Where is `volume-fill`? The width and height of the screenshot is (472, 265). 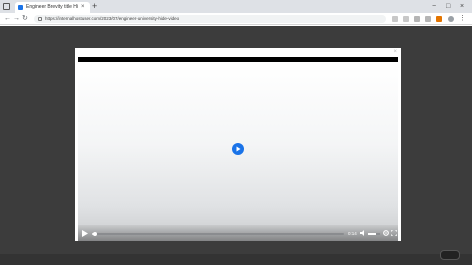
volume-fill is located at coordinates (372, 234).